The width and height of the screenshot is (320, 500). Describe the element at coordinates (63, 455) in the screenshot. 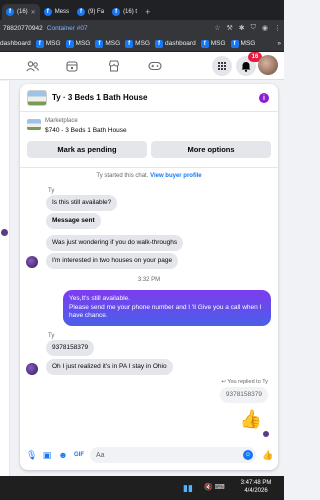

I see `sticker-icon: ☻` at that location.